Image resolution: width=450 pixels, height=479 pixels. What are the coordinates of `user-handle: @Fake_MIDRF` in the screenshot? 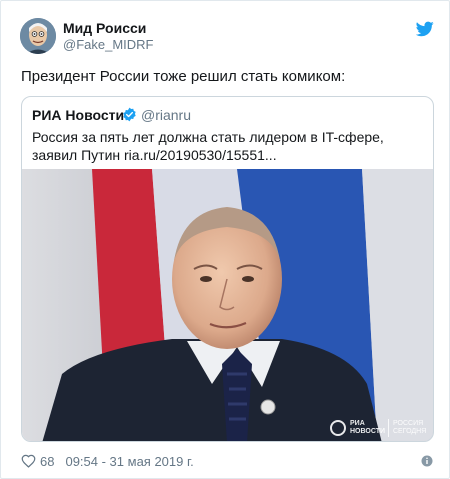 It's located at (108, 44).